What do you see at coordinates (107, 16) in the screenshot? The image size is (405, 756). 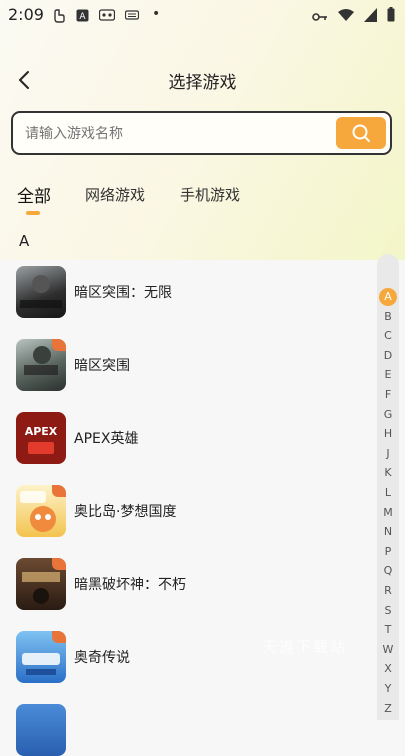 I see `cassette-icon` at bounding box center [107, 16].